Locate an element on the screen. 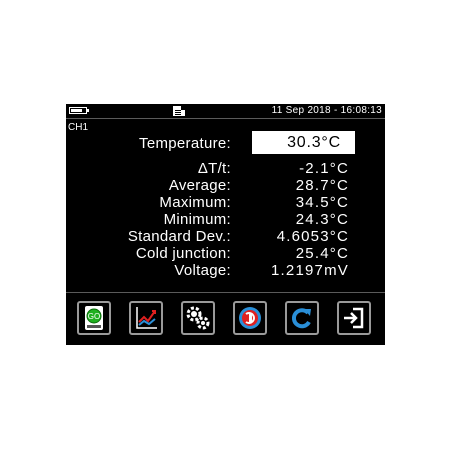 This screenshot has height=450, width=450. voltage-label: Voltage: is located at coordinates (202, 270).